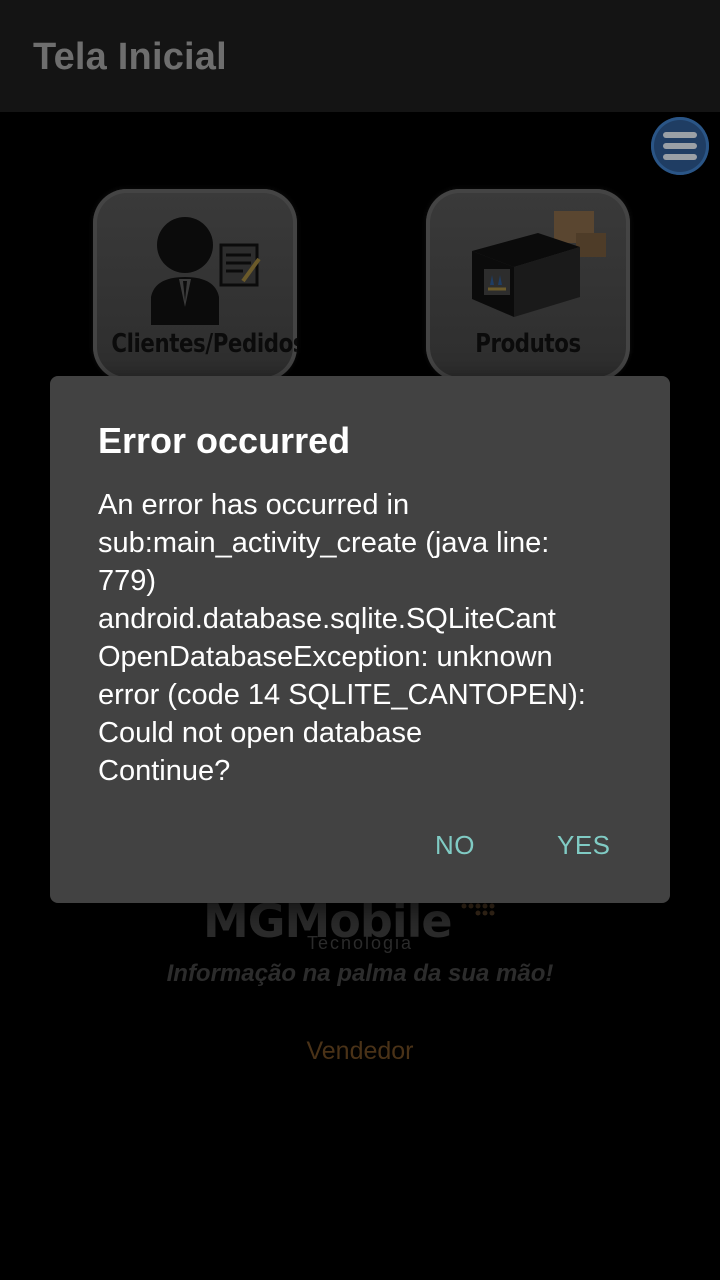 Image resolution: width=720 pixels, height=1280 pixels. Describe the element at coordinates (360, 56) in the screenshot. I see `app-bar: Tela Inicial` at that location.